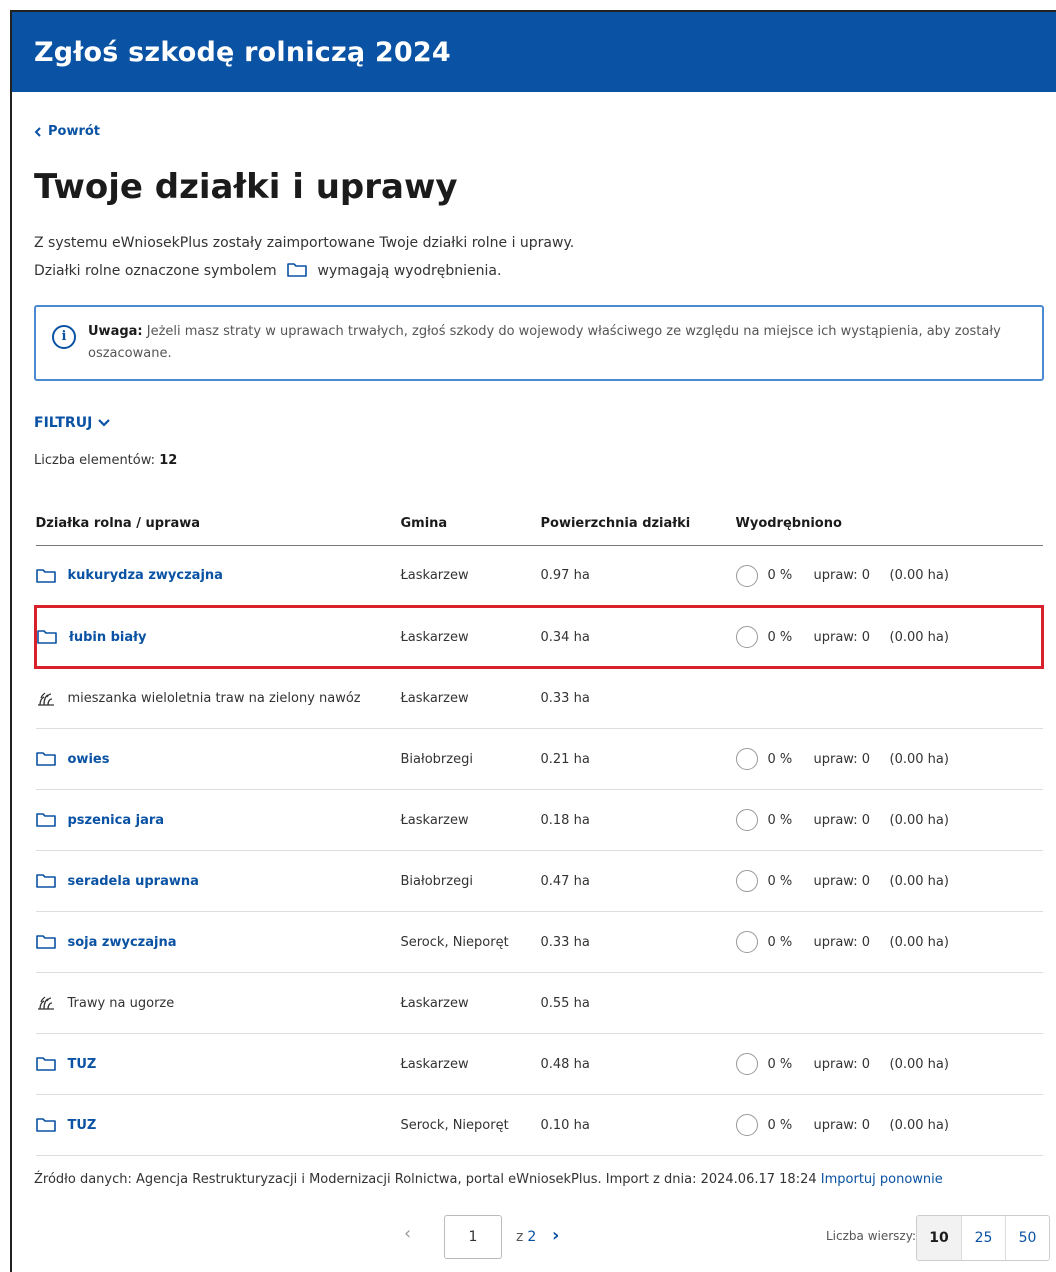 The image size is (1056, 1272). What do you see at coordinates (470, 518) in the screenshot?
I see `header-gmina: Gmina` at bounding box center [470, 518].